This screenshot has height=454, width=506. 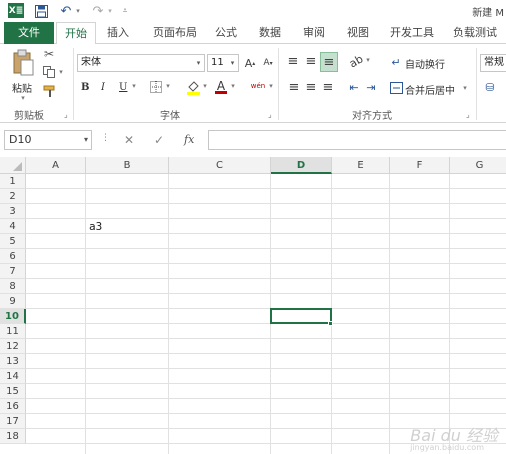 What do you see at coordinates (475, 33) in the screenshot?
I see `tab-load-test: 负载测试` at bounding box center [475, 33].